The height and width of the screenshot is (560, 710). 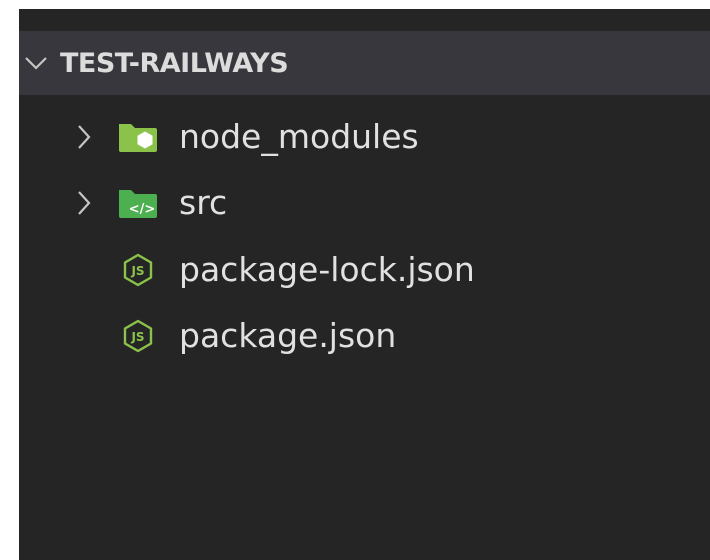 I want to click on folder-header: TEST-RAILWAYS, so click(x=364, y=63).